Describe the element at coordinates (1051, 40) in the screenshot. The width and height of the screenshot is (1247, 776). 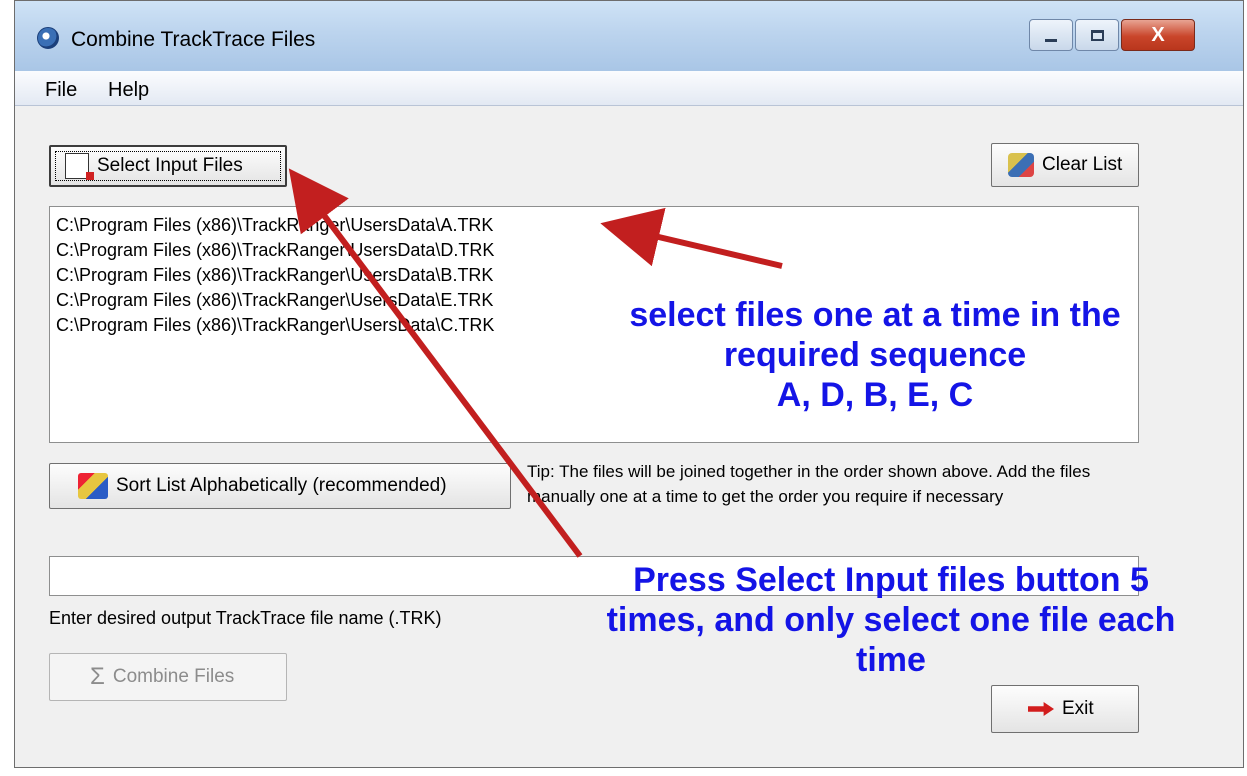
I see `minimize-icon` at that location.